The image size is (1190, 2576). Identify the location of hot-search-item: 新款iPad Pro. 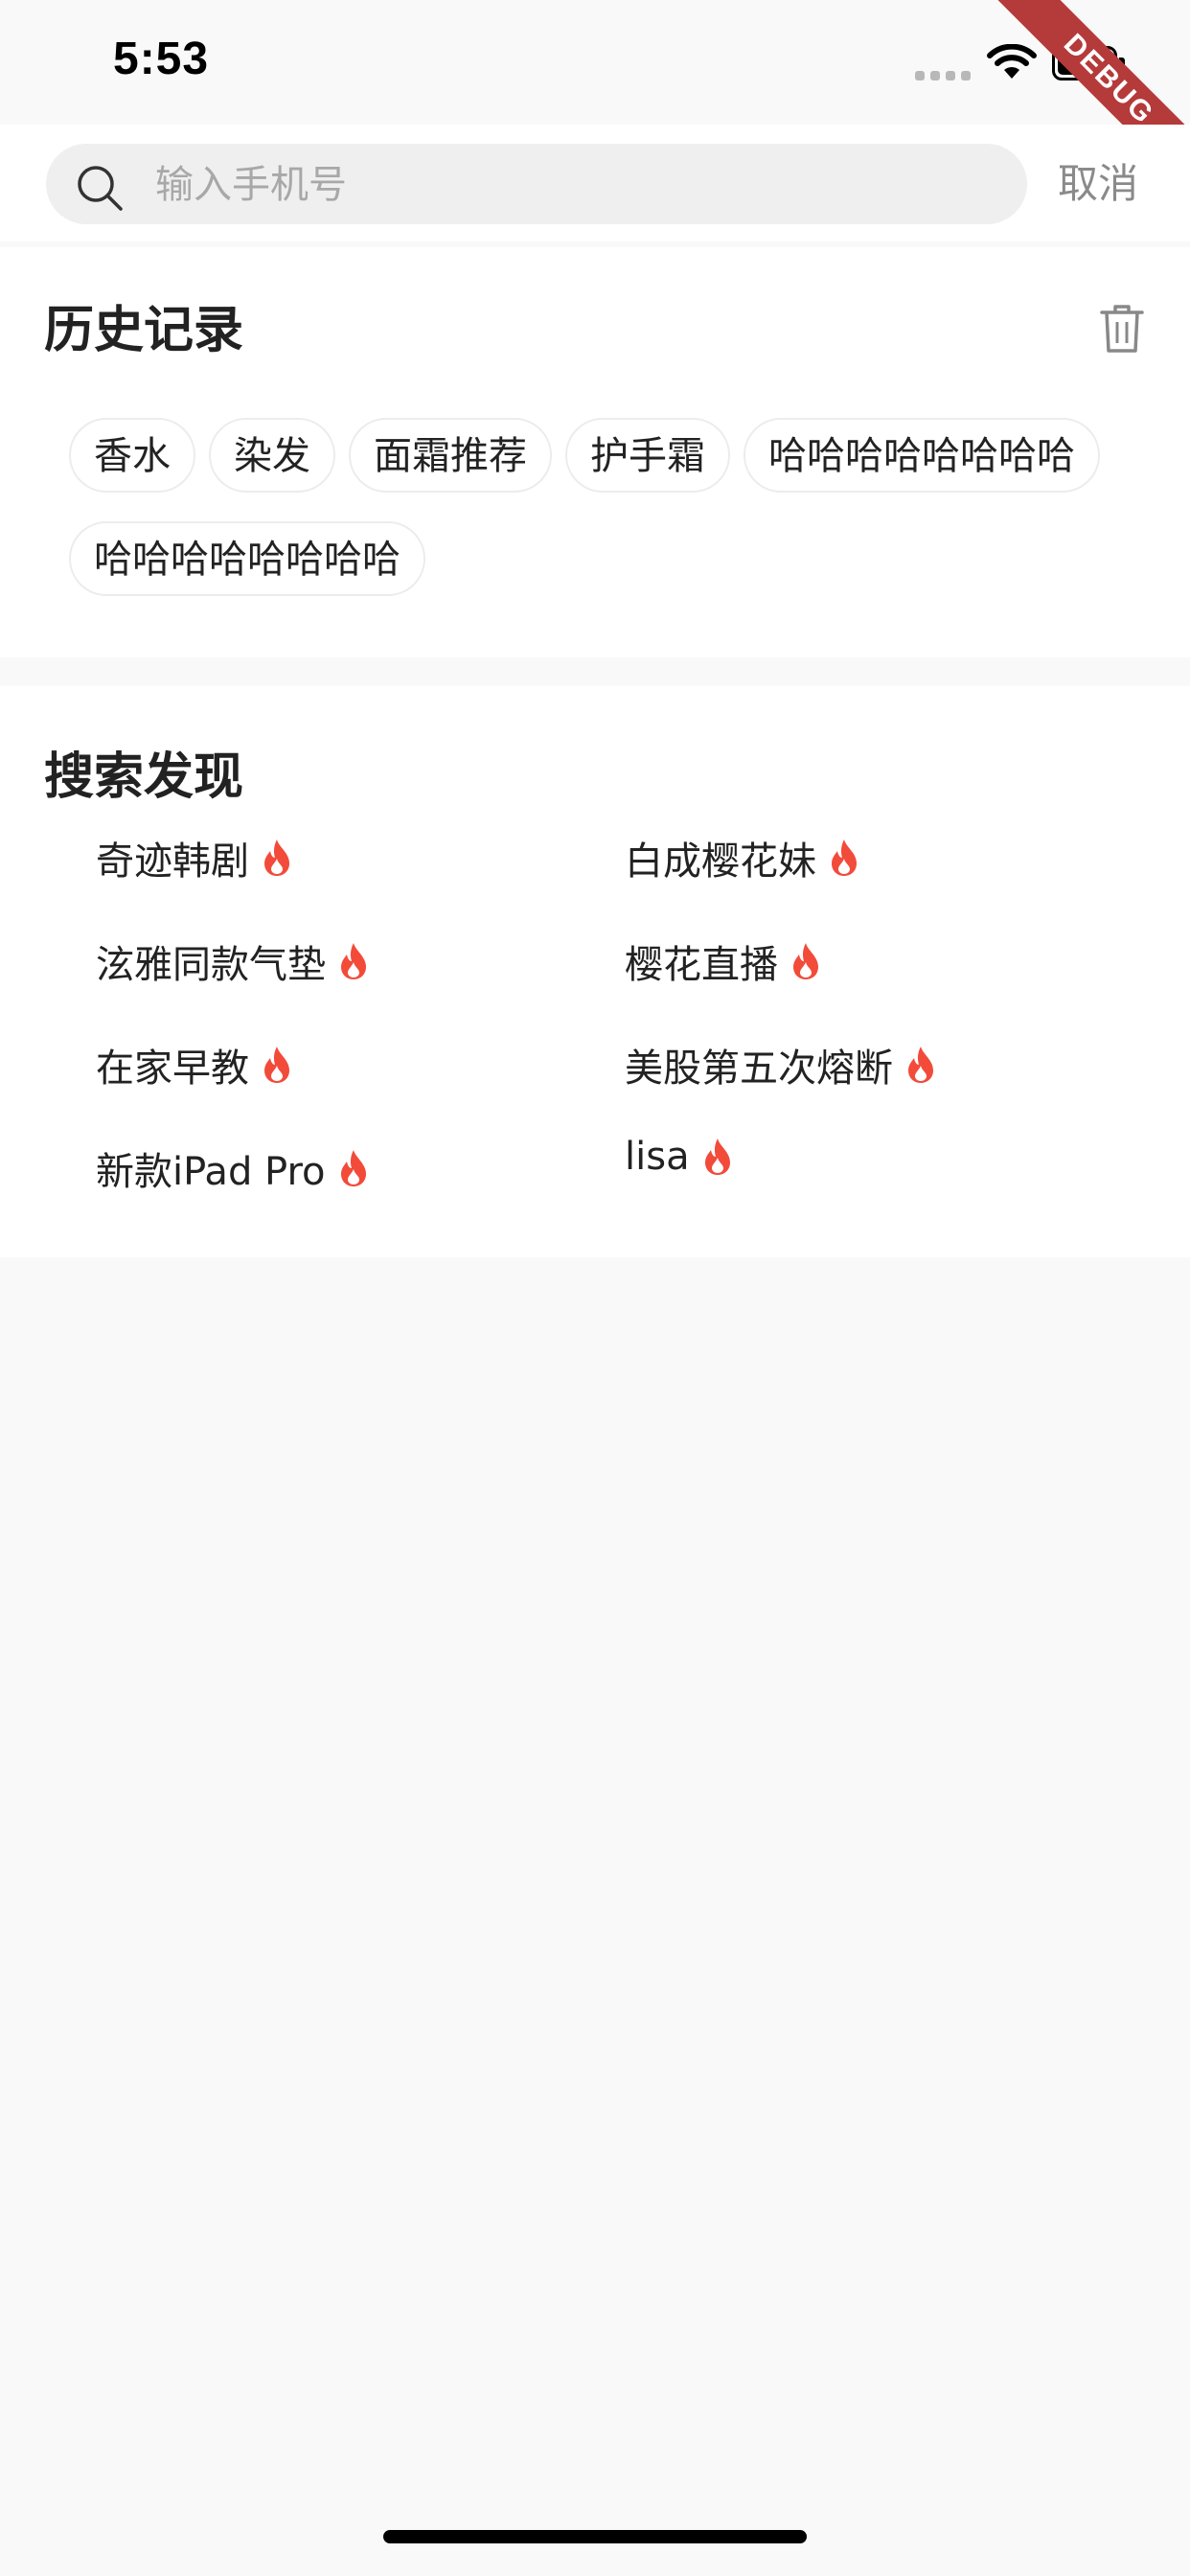
(233, 1168).